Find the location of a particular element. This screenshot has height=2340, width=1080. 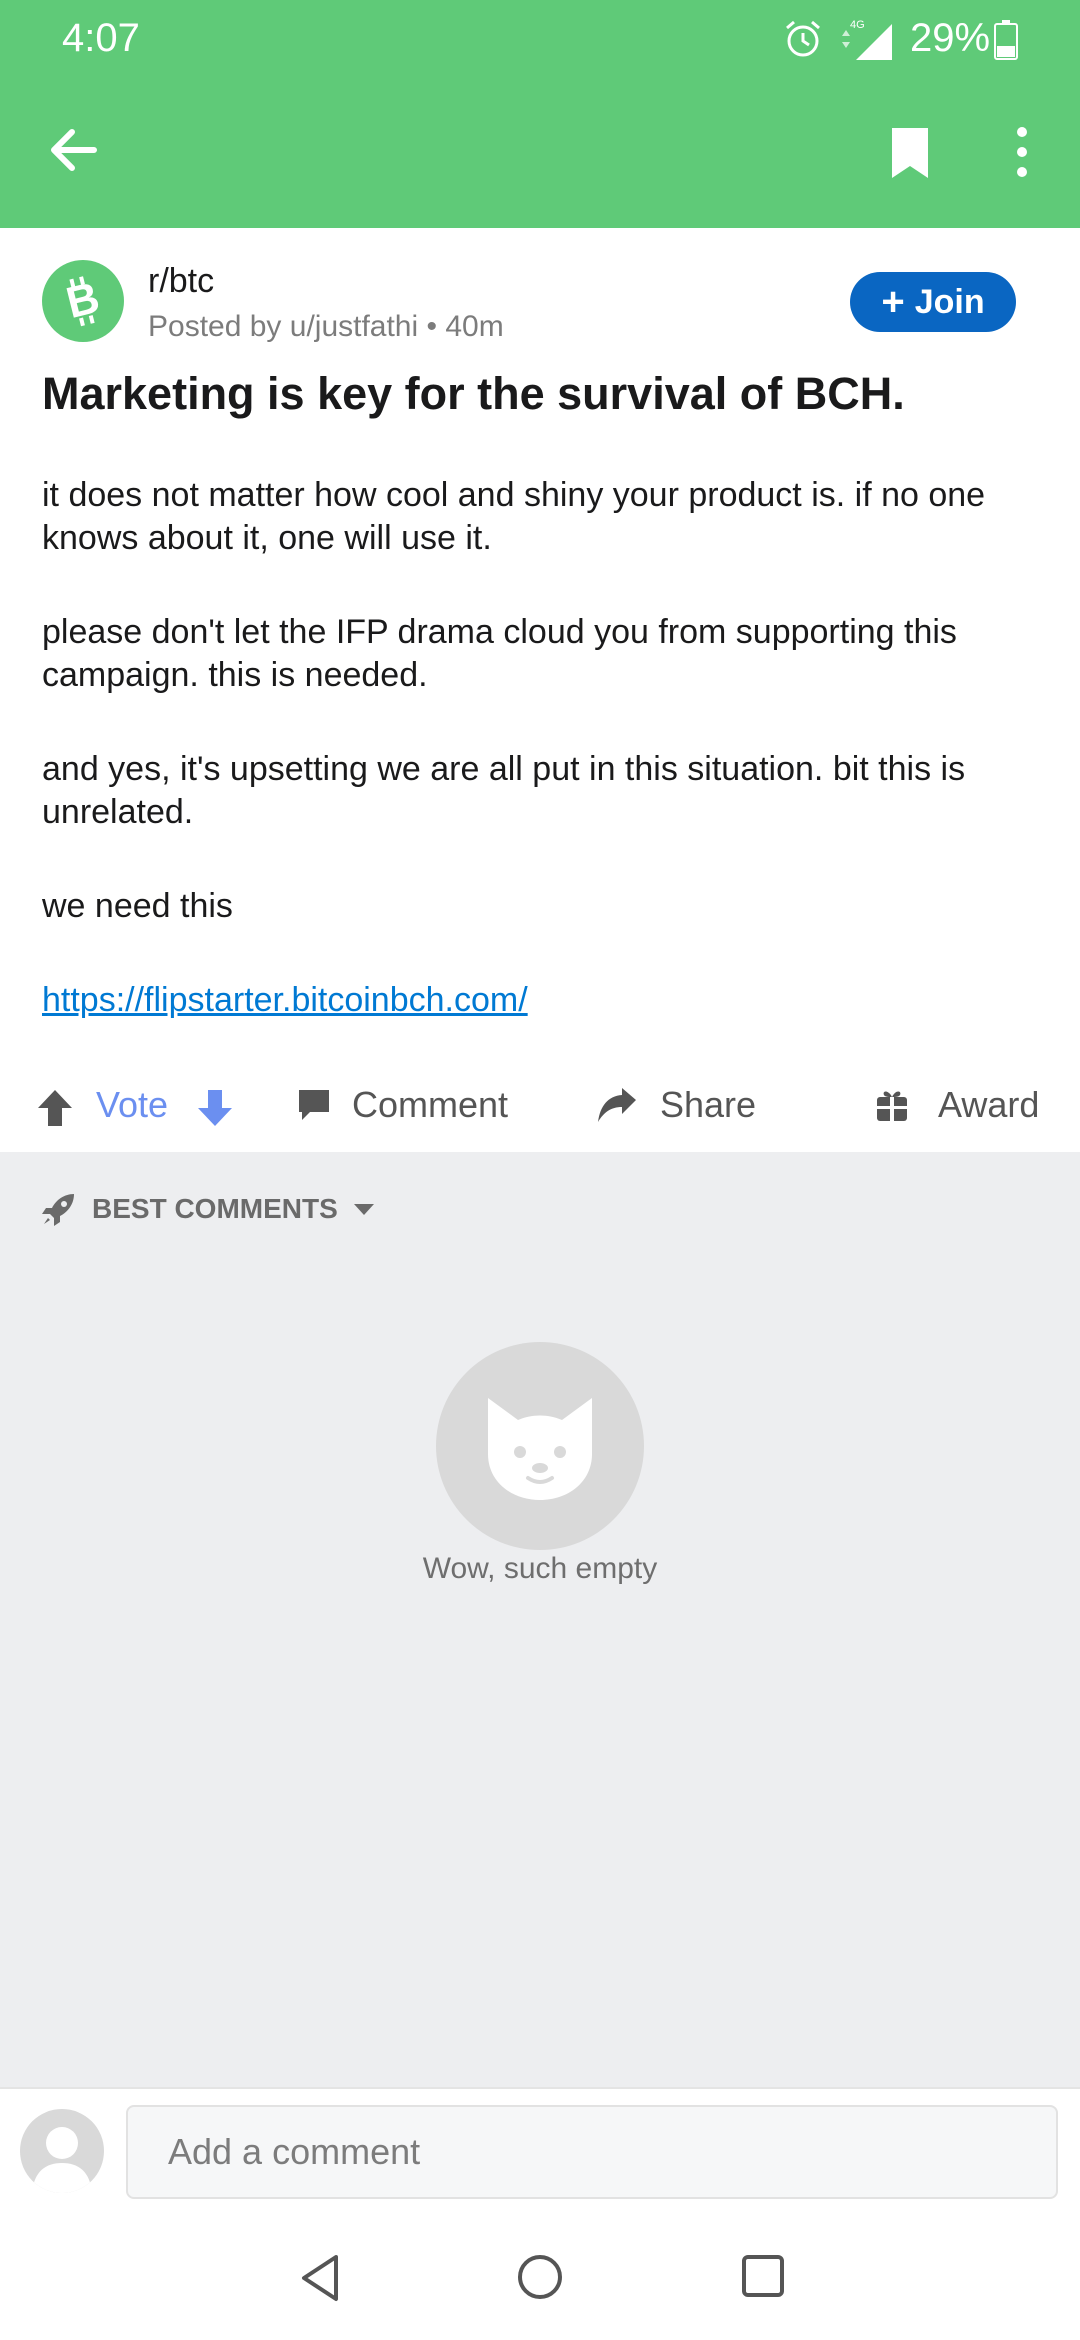

svg-text: 4G is located at coordinates (857, 25).